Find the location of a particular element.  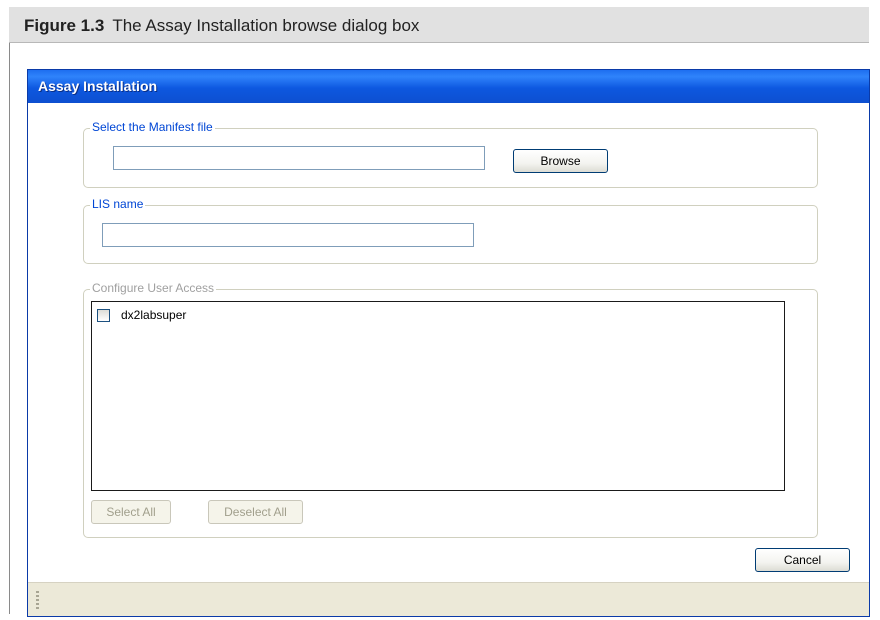

manifest-file-group: Select the Manifest file Browse is located at coordinates (450, 154).